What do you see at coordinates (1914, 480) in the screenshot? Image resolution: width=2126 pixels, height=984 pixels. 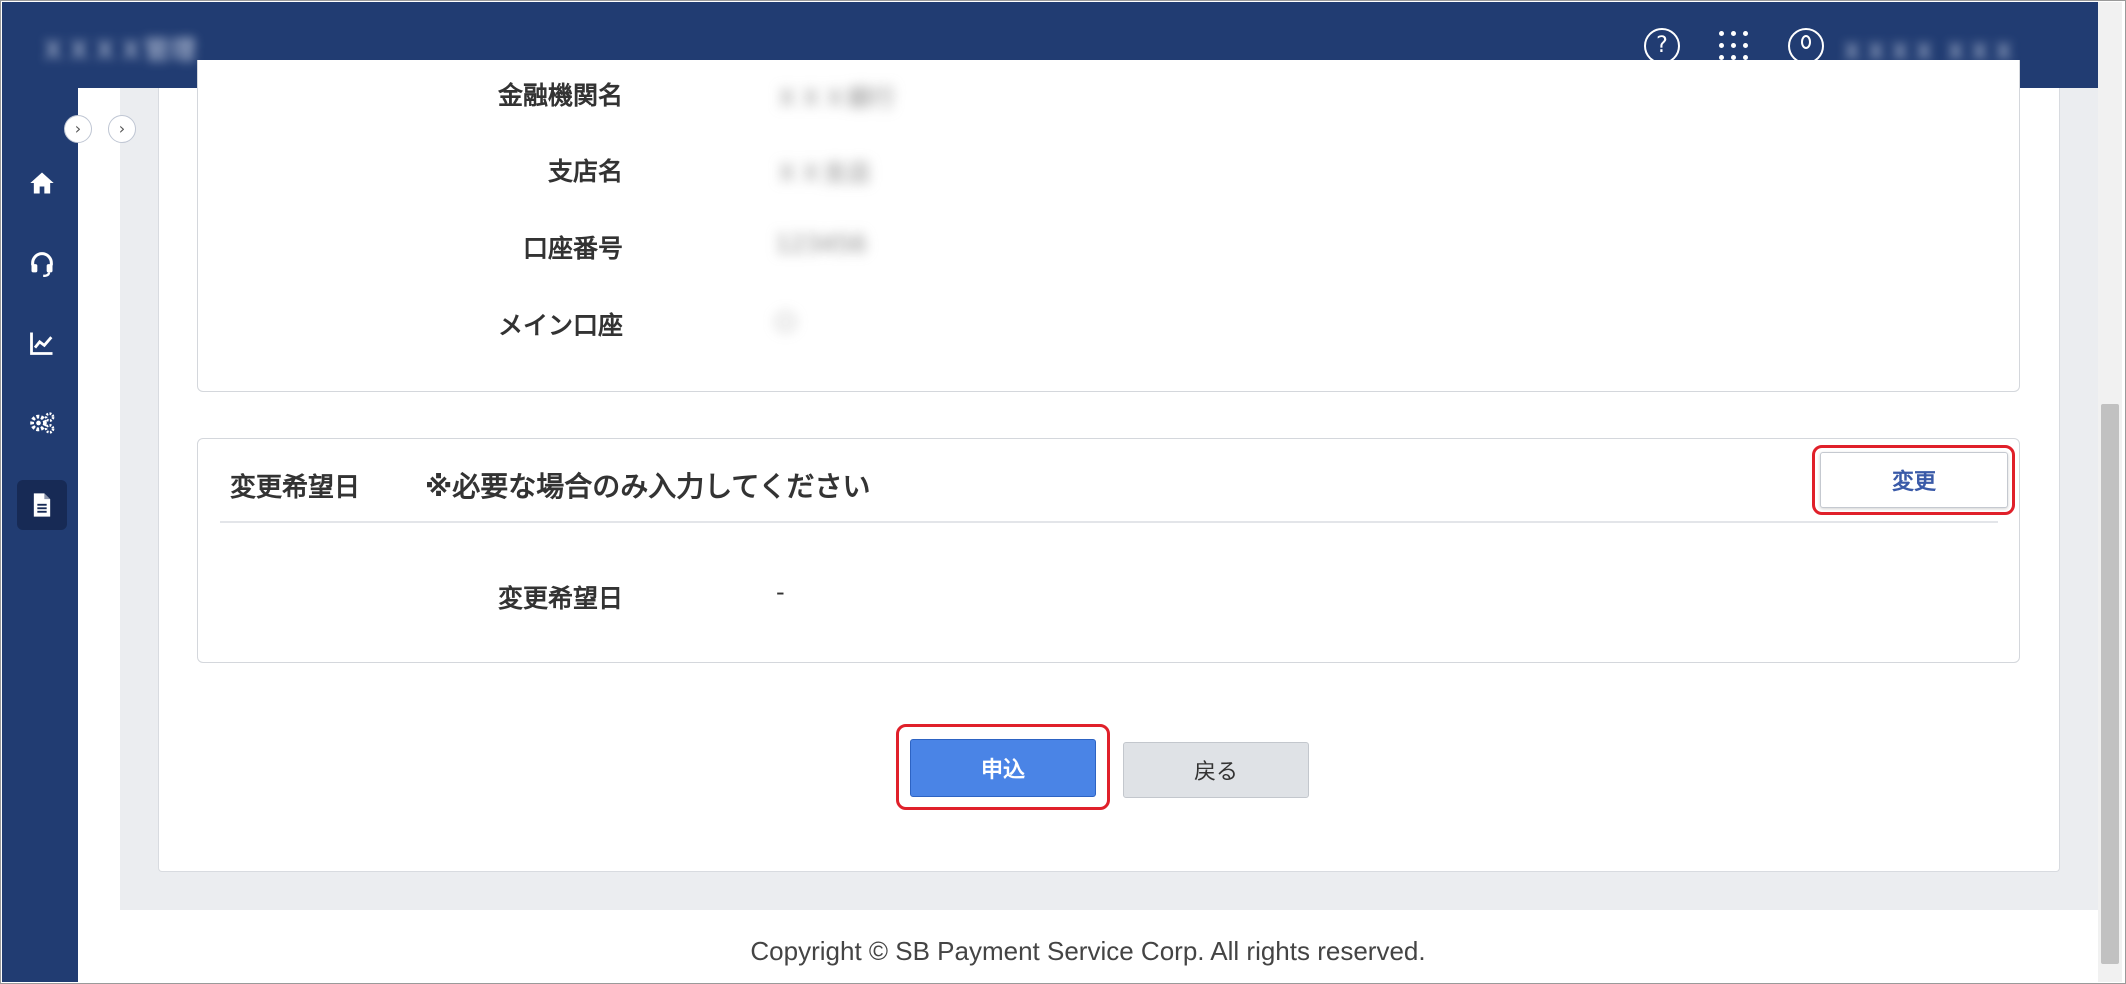 I see `change-button: 変更` at bounding box center [1914, 480].